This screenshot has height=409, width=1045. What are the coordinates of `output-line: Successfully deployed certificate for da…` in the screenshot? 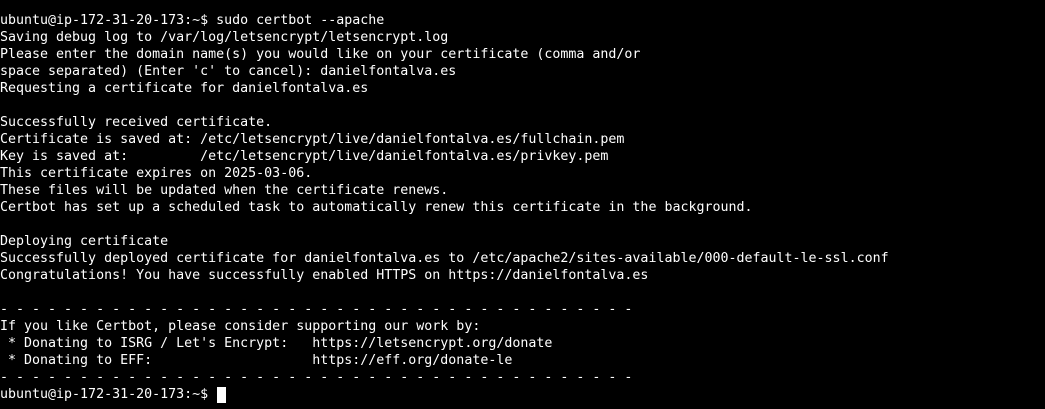 It's located at (444, 258).